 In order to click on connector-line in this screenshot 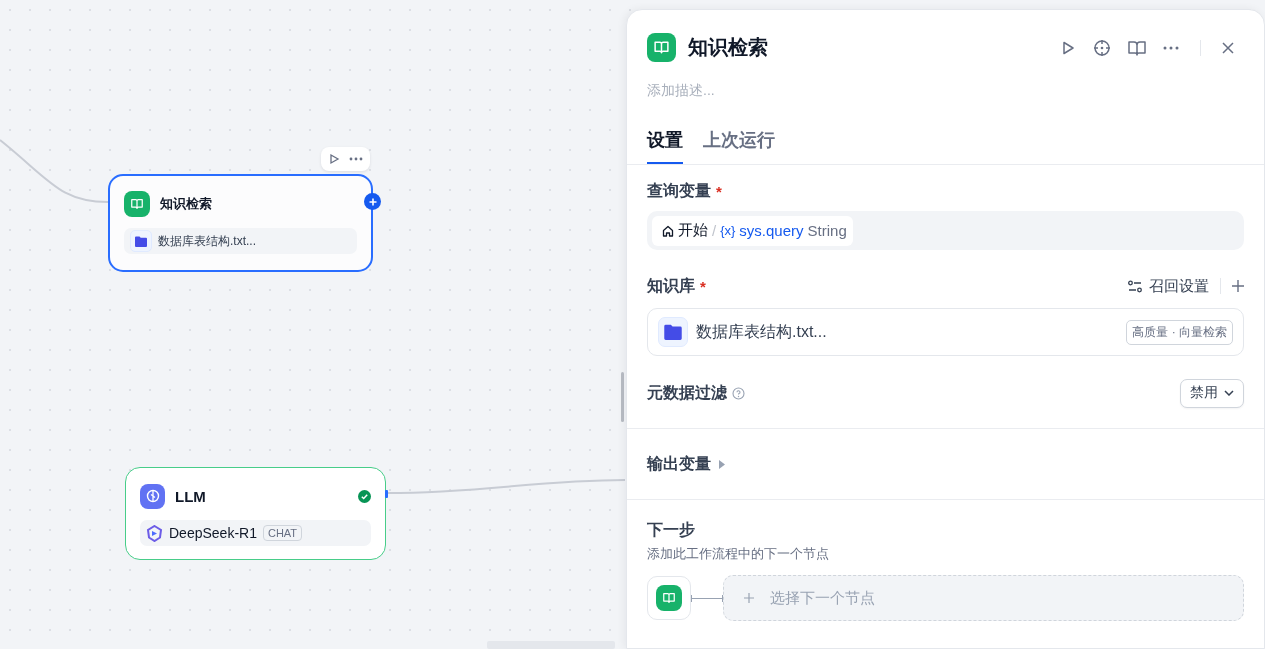, I will do `click(707, 598)`.